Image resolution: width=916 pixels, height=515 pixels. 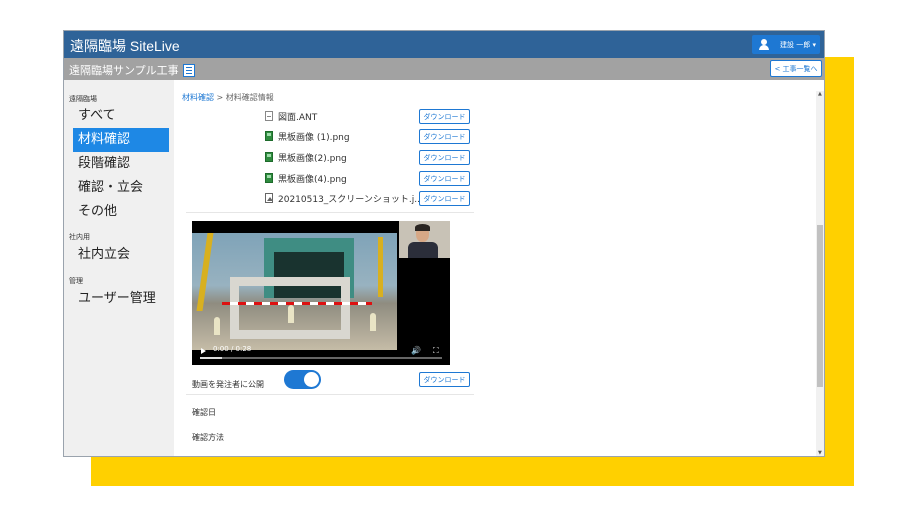 I want to click on person-torso-shape, so click(x=423, y=250).